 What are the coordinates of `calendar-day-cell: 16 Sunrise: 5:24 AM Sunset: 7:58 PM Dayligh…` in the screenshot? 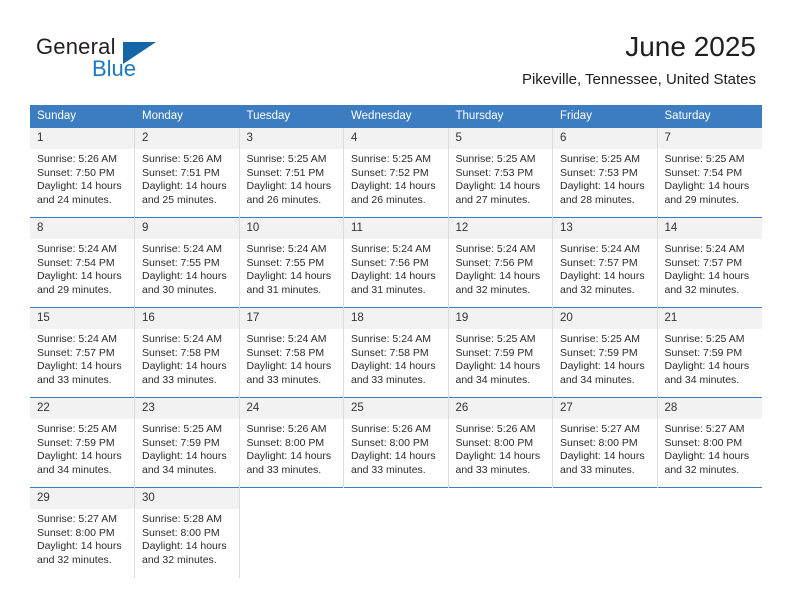 It's located at (187, 352).